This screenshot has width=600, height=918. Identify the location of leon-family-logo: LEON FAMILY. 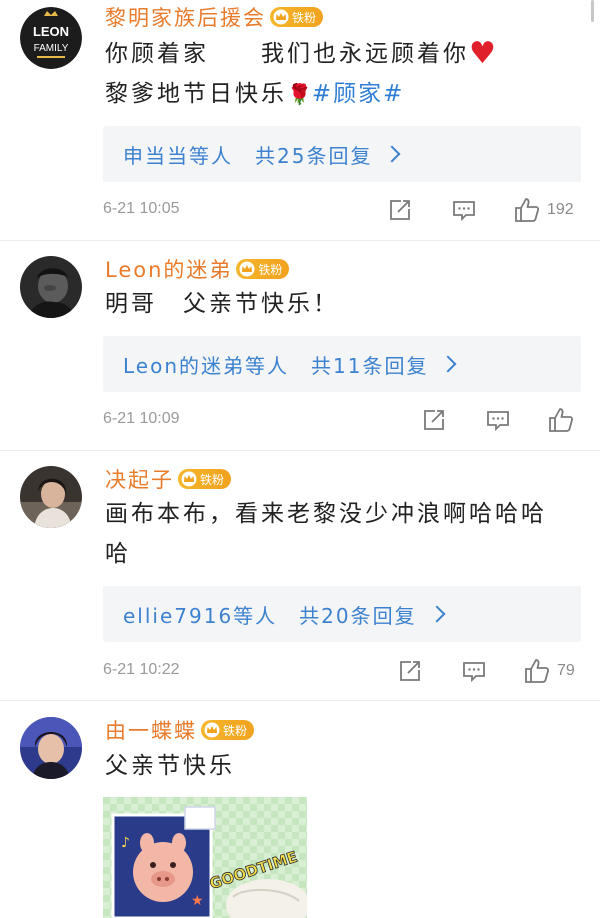
(51, 38).